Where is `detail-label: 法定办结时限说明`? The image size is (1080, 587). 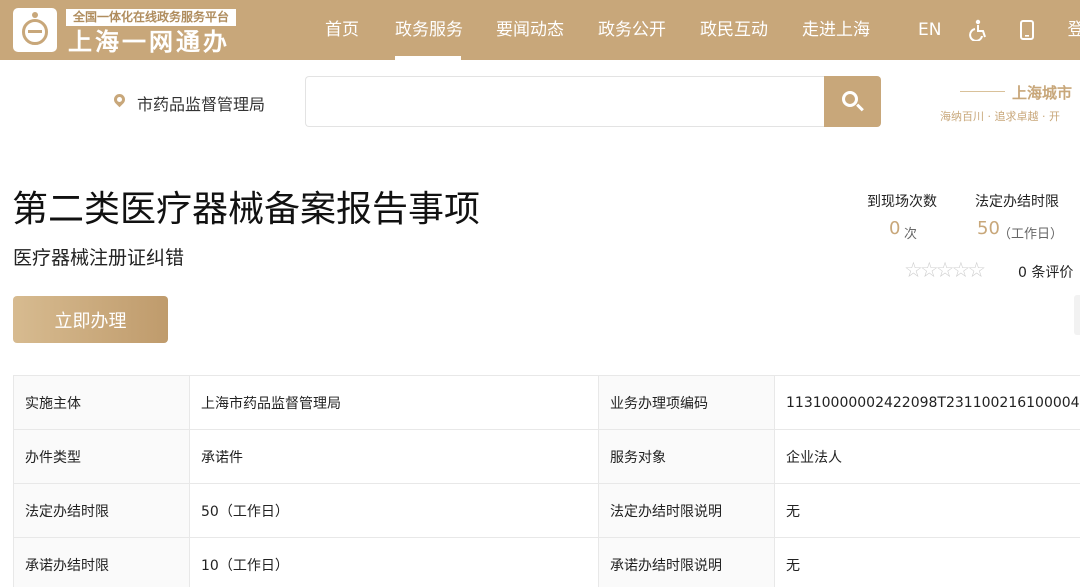 detail-label: 法定办结时限说明 is located at coordinates (686, 510).